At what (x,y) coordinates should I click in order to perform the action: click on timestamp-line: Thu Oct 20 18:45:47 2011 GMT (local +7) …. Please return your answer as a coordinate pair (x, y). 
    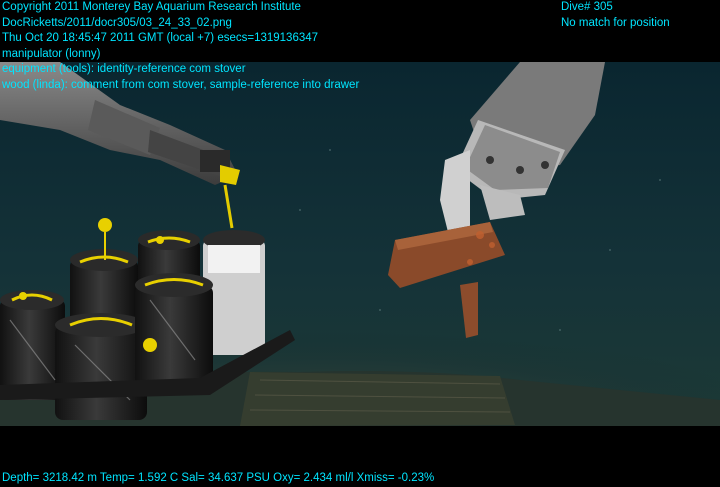
    Looking at the image, I should click on (160, 38).